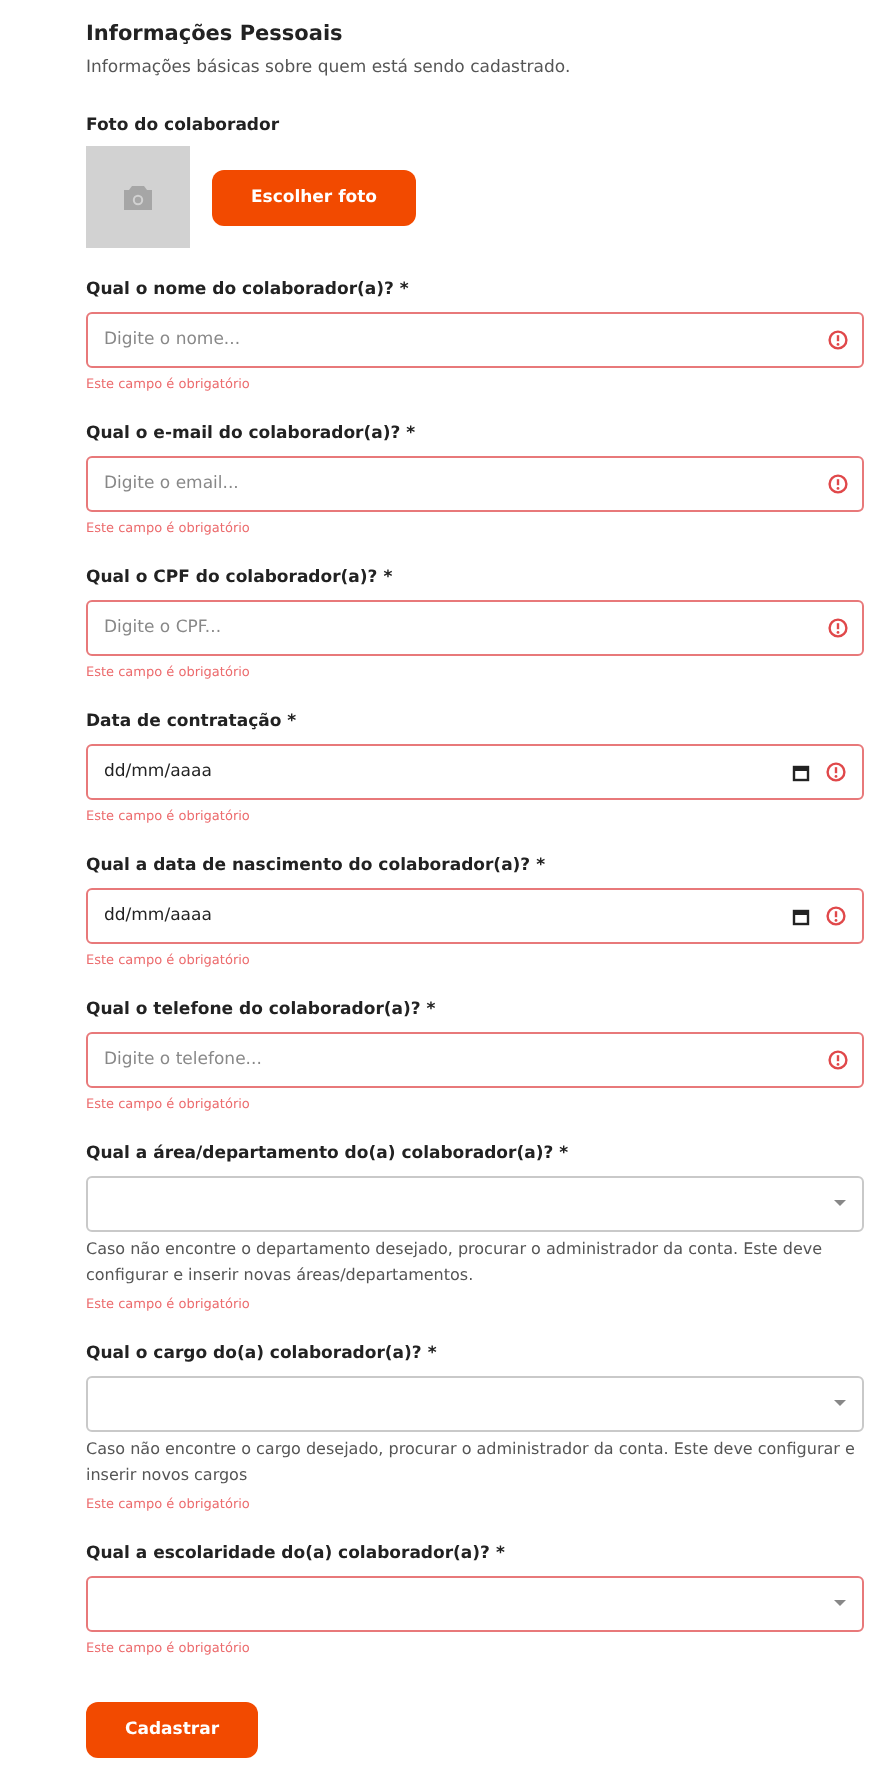 The image size is (896, 1784). What do you see at coordinates (184, 126) in the screenshot?
I see `field-label: Foto do colaborador` at bounding box center [184, 126].